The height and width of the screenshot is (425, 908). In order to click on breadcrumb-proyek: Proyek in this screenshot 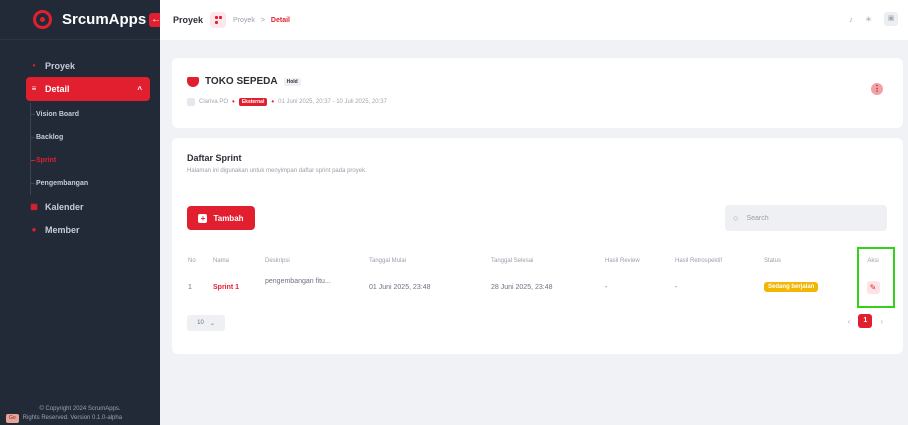, I will do `click(244, 20)`.